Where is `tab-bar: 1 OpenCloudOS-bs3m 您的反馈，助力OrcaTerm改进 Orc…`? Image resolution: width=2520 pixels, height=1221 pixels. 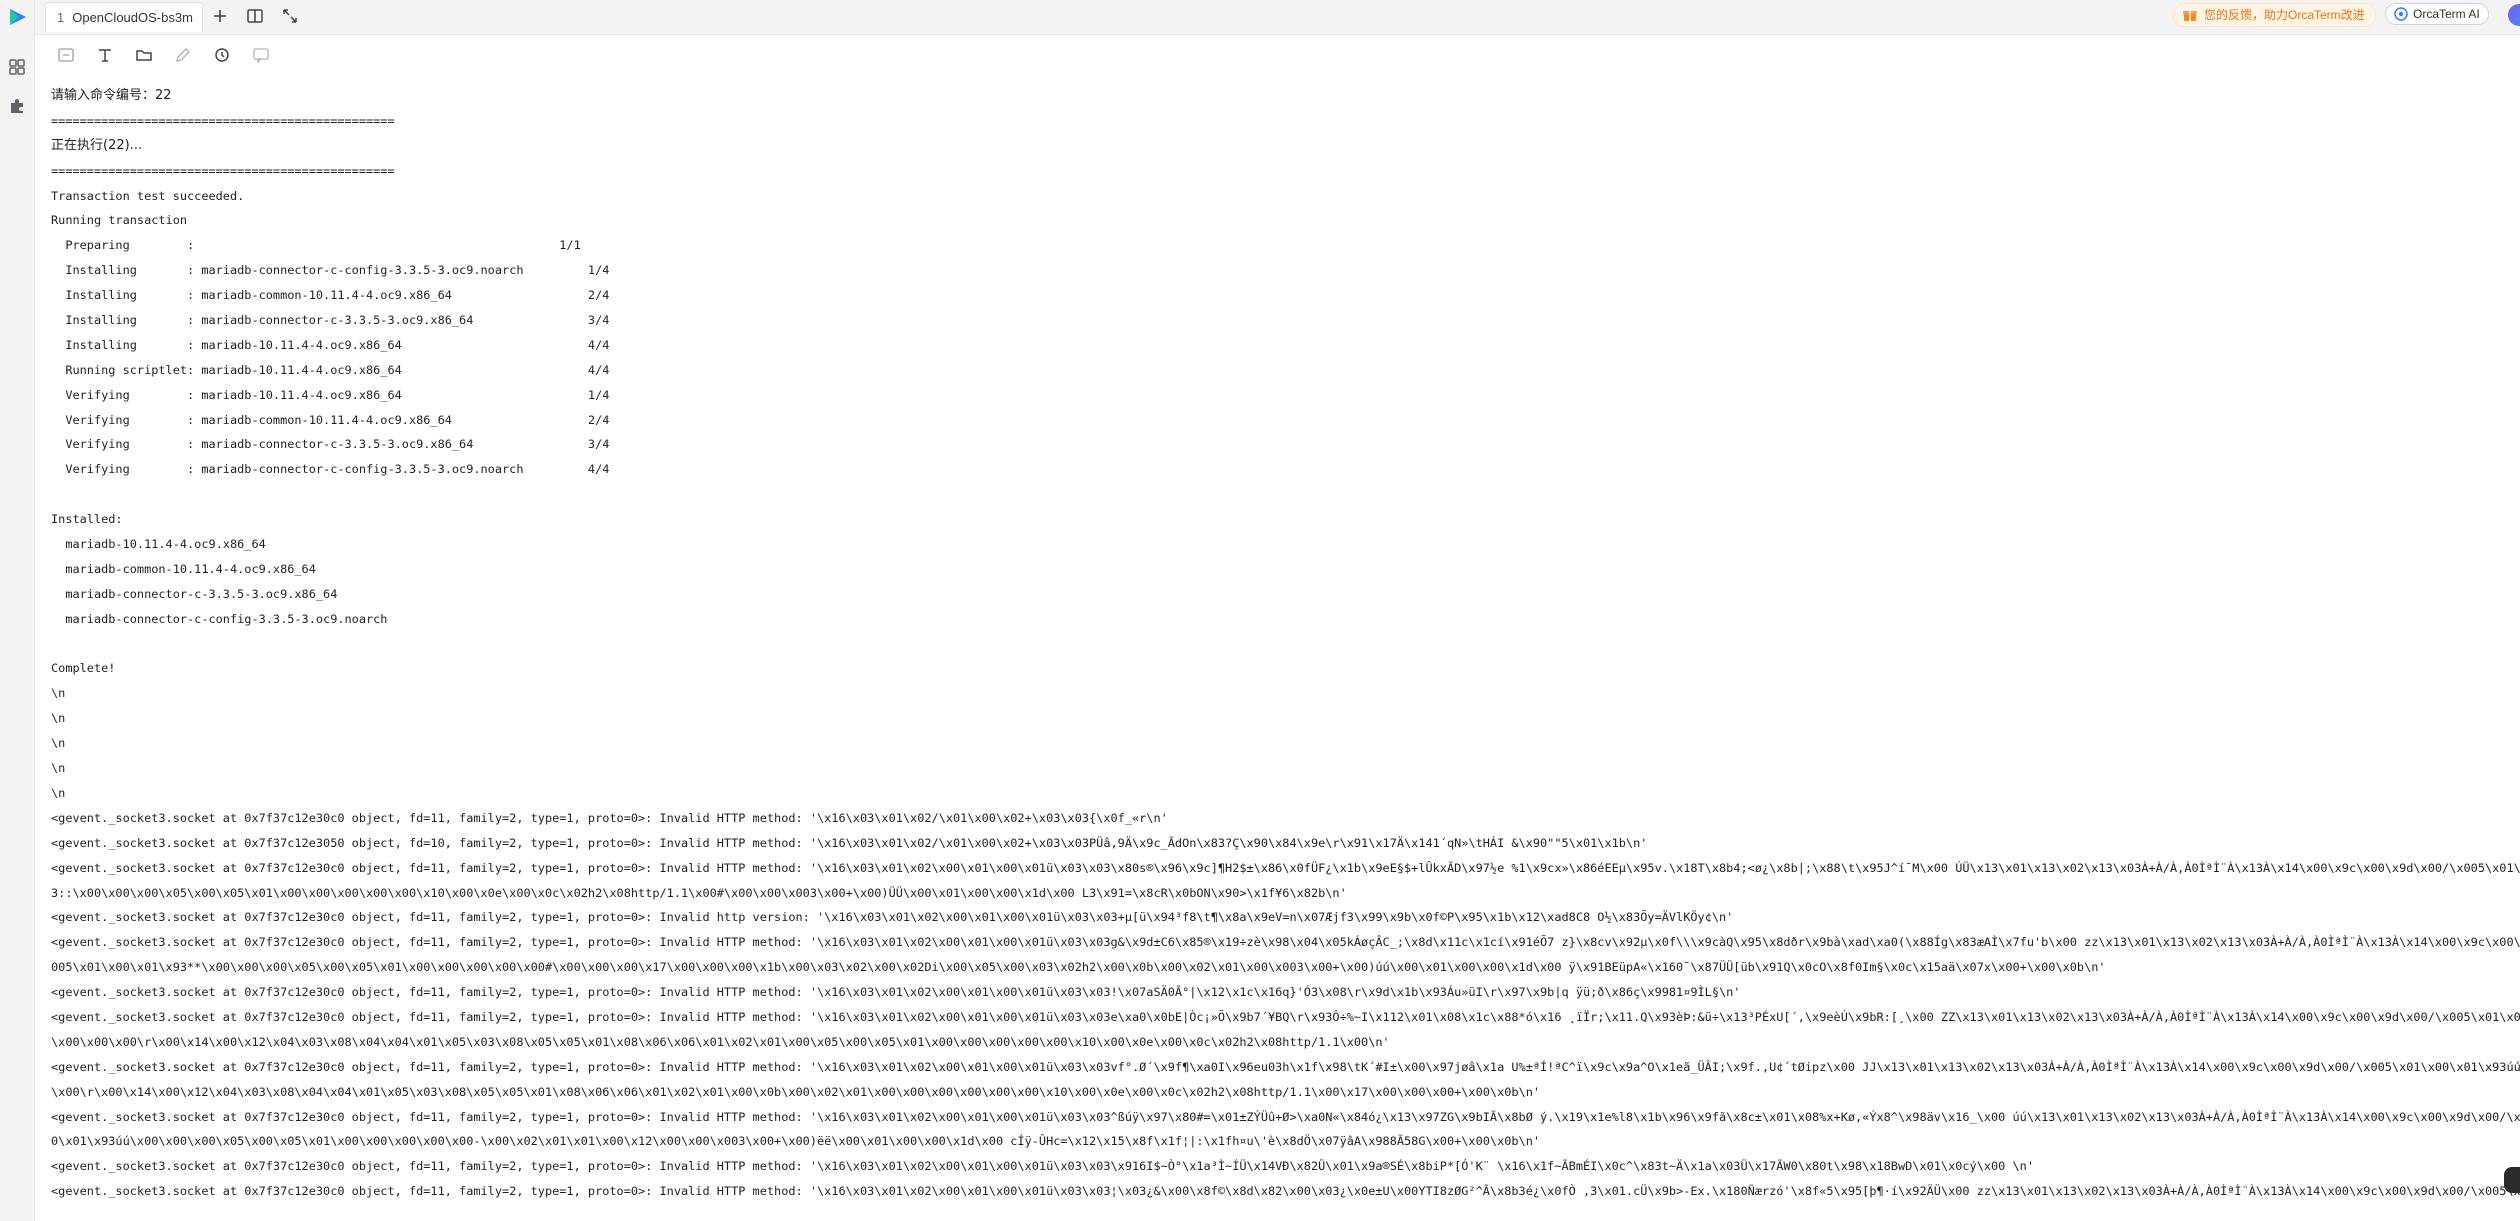
tab-bar: 1 OpenCloudOS-bs3m 您的反馈，助力OrcaTerm改进 Orc… is located at coordinates (1277, 17).